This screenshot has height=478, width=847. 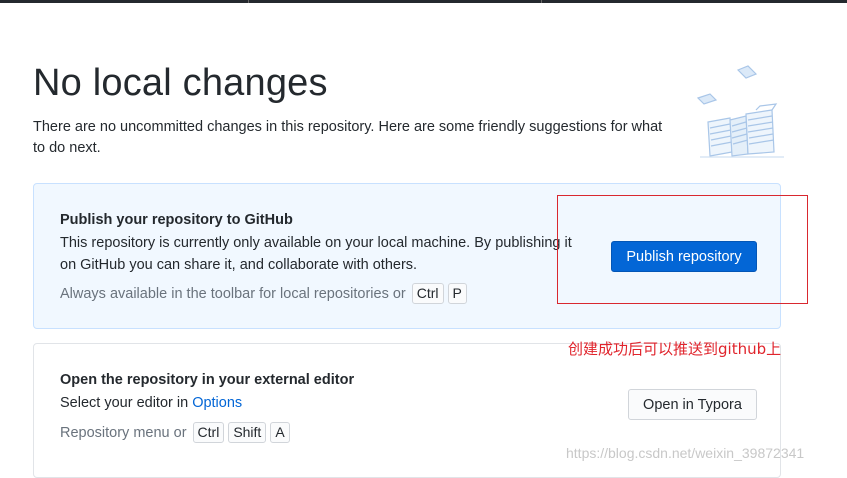 What do you see at coordinates (692, 404) in the screenshot?
I see `open-in-editor-button: Open in Typora` at bounding box center [692, 404].